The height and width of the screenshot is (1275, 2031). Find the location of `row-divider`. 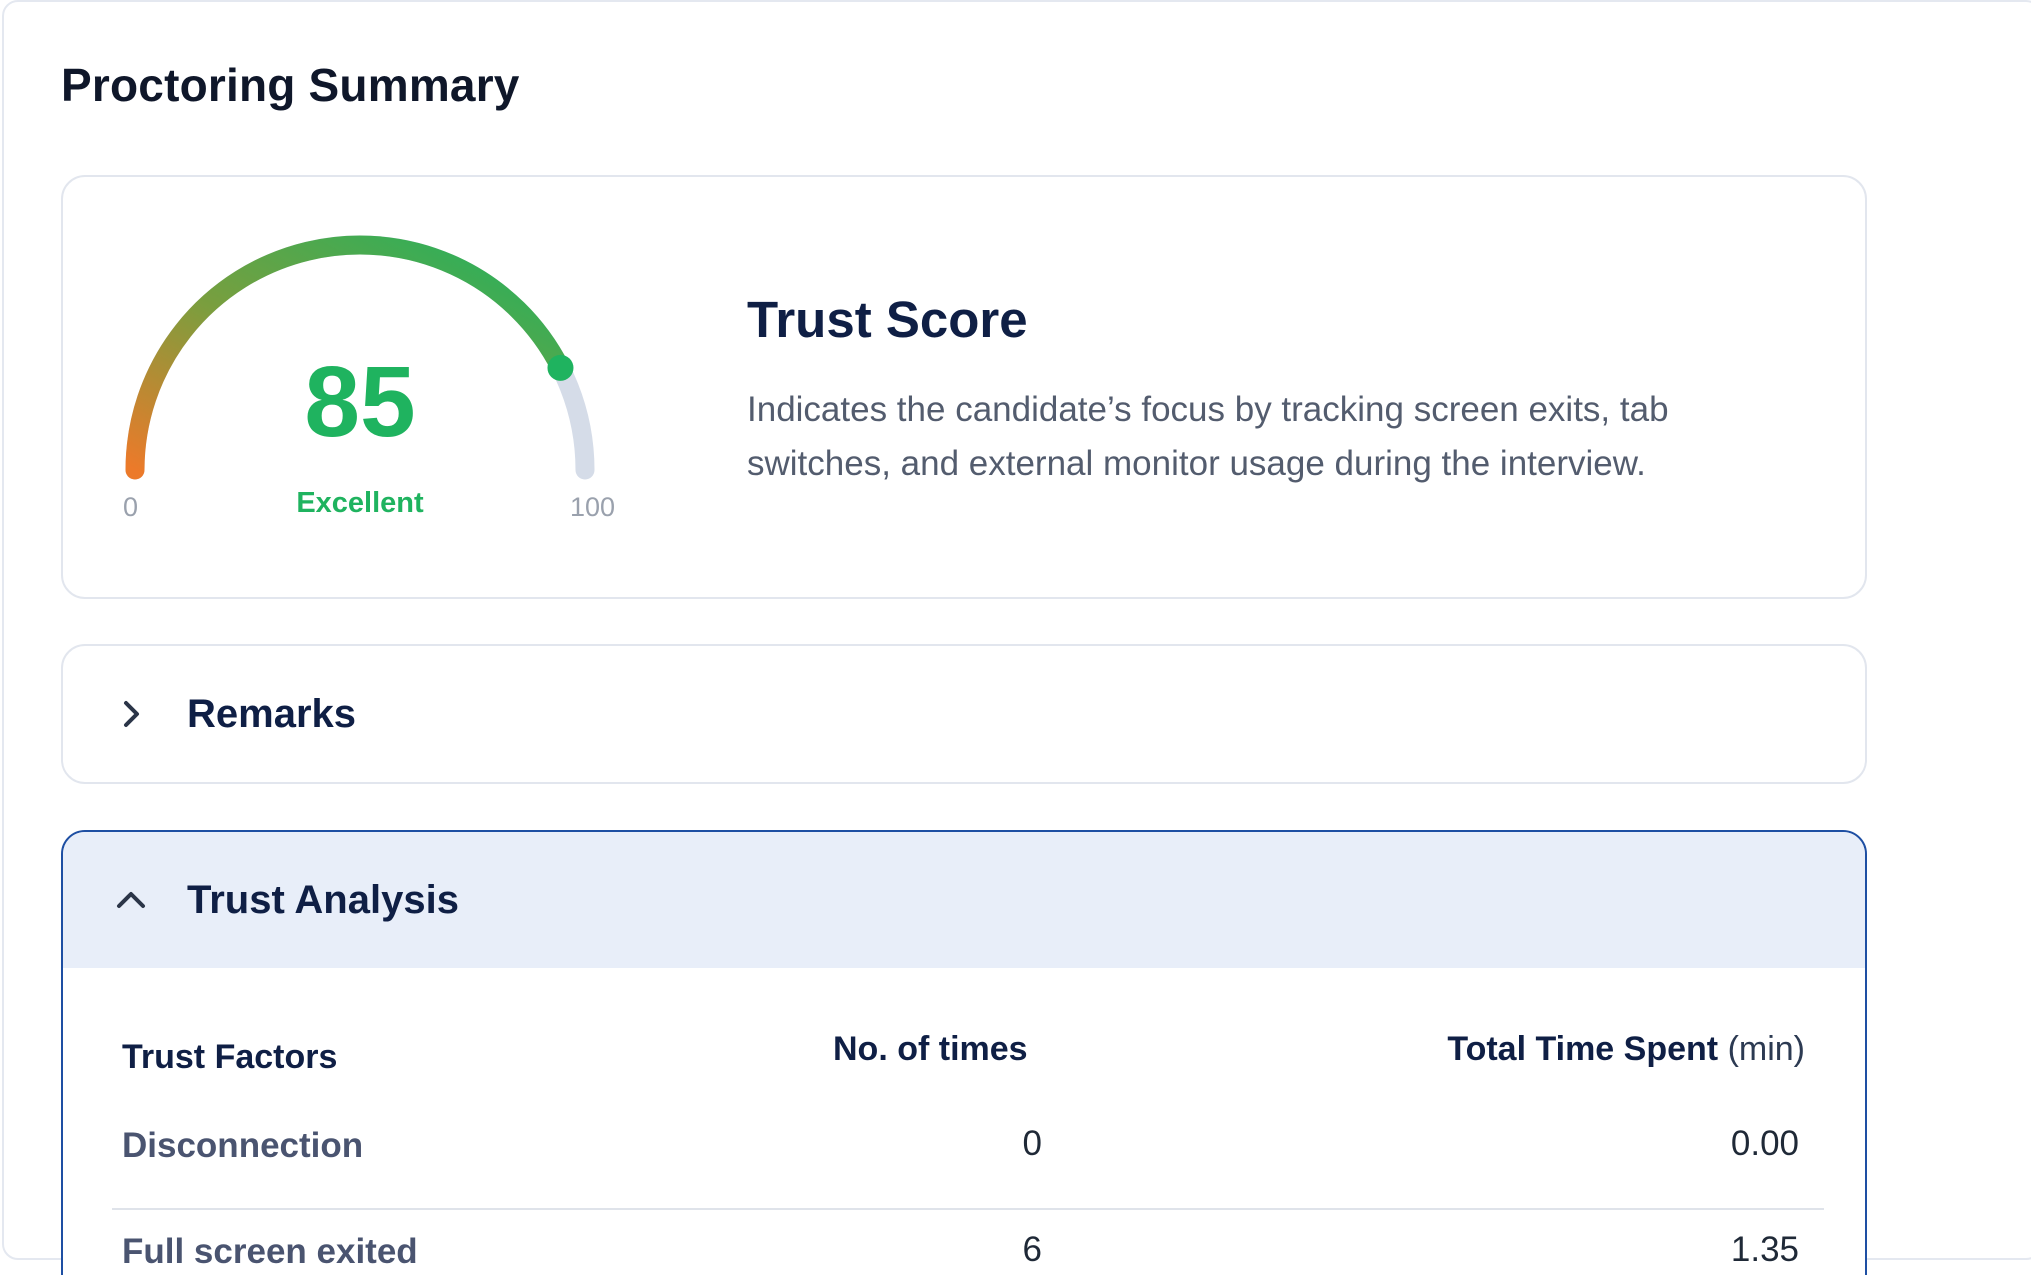

row-divider is located at coordinates (968, 1209).